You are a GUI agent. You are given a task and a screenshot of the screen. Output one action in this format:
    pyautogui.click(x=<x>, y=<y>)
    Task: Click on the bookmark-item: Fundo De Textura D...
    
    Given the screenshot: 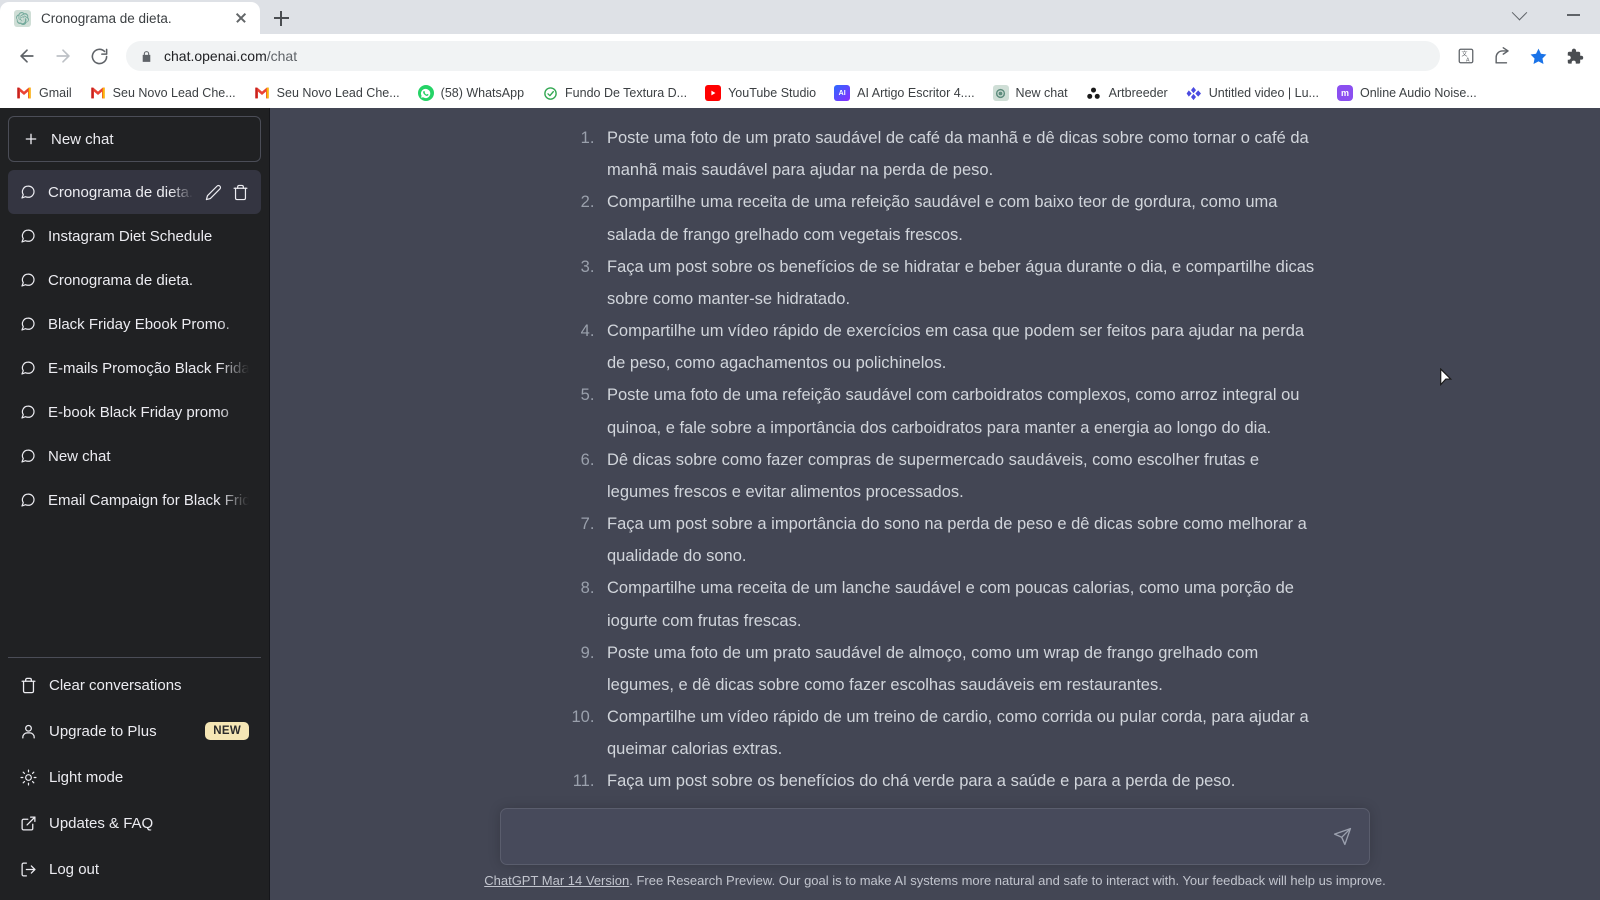 What is the action you would take?
    pyautogui.click(x=614, y=93)
    